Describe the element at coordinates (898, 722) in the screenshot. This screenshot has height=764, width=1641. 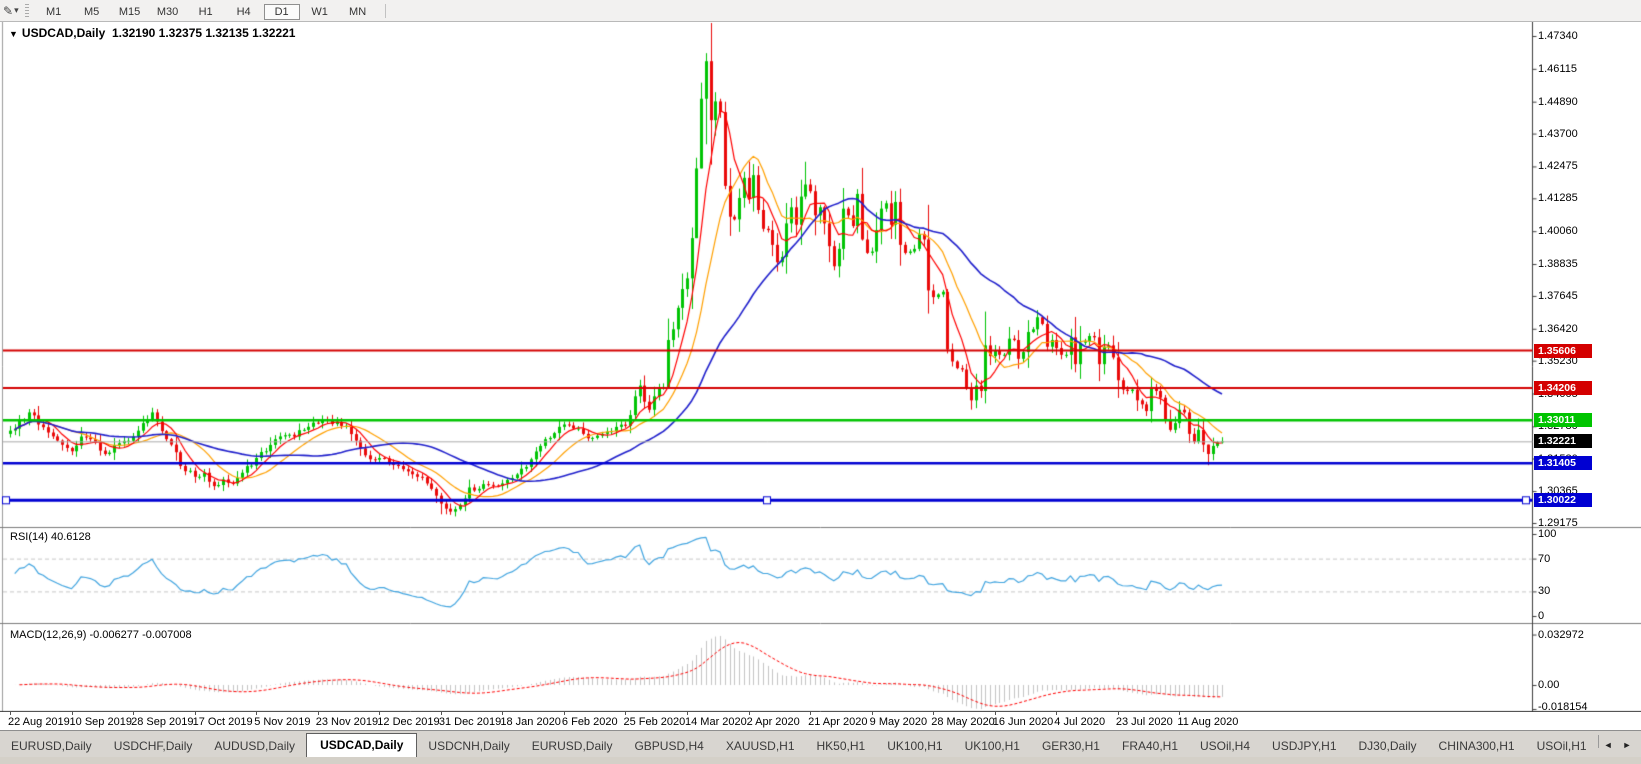
I see `date-axis-label: 9 May 2020` at that location.